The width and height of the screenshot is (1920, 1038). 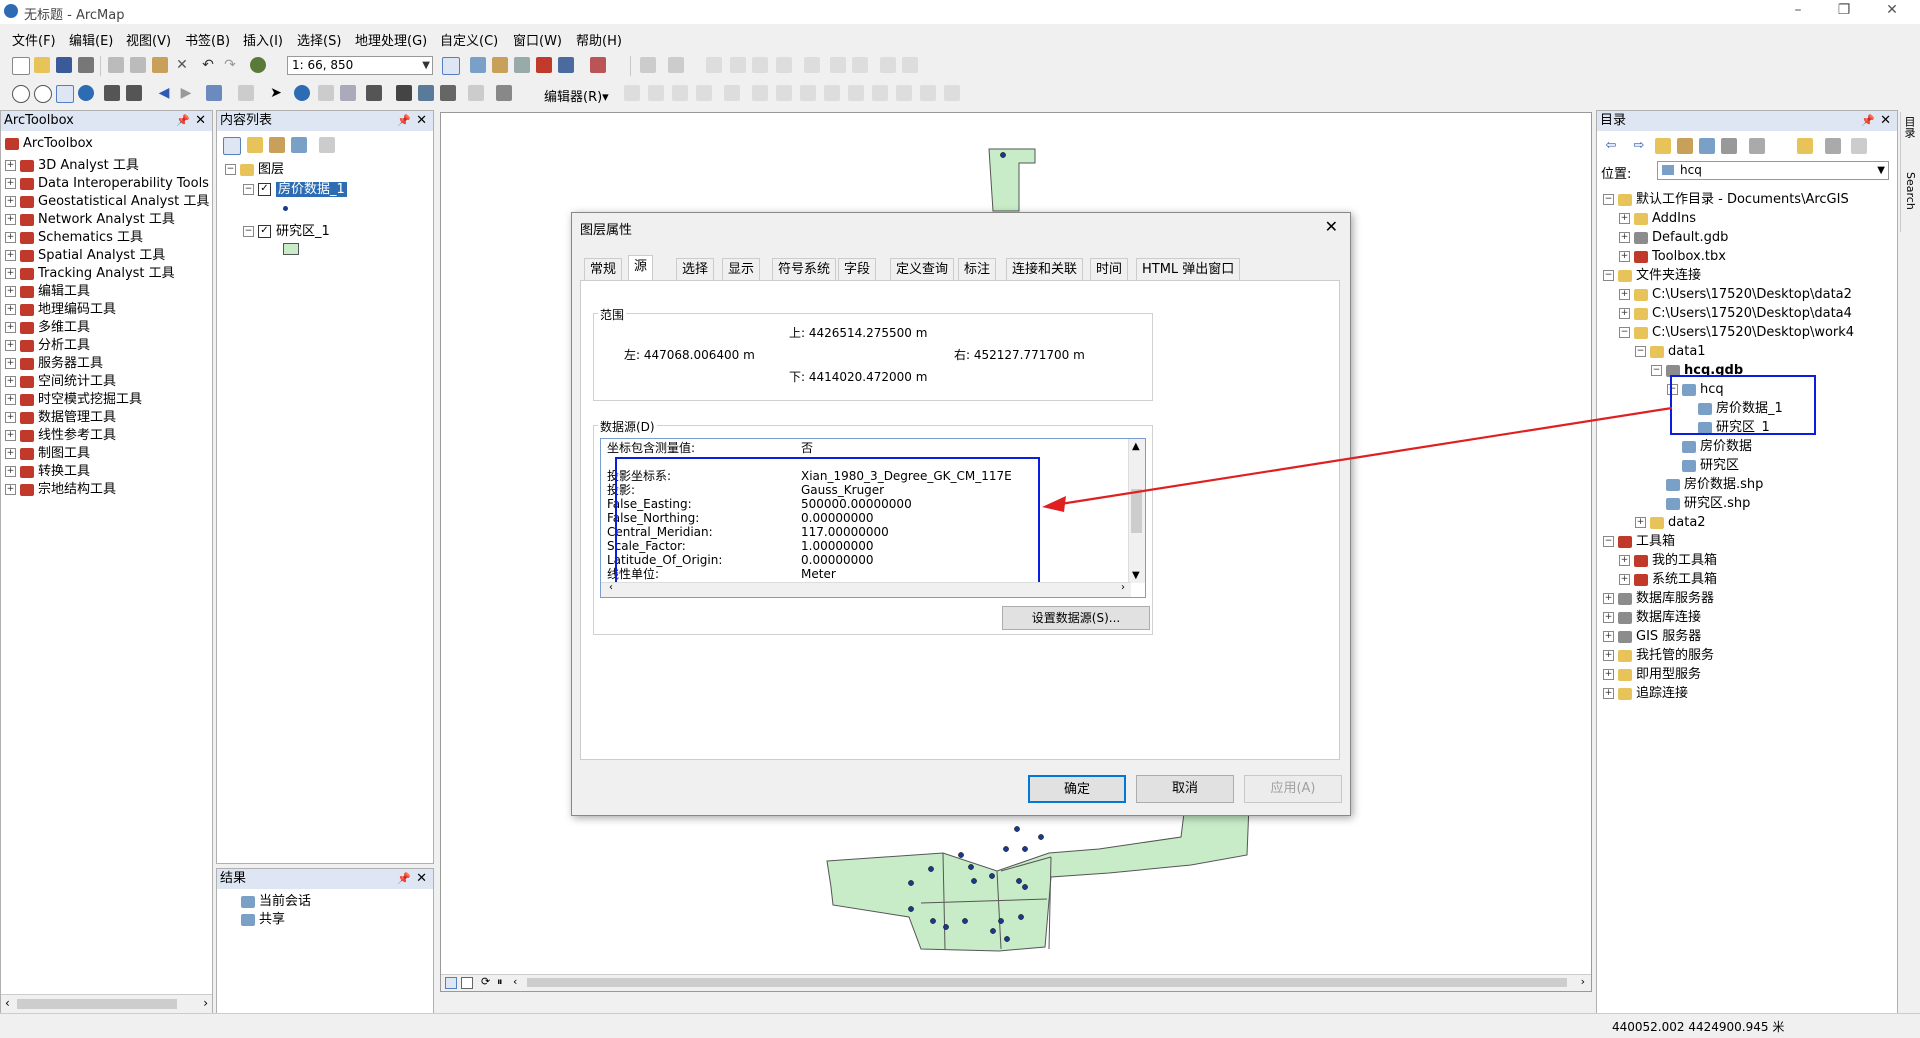 I want to click on tab-8: 连接和关联, so click(x=1045, y=269).